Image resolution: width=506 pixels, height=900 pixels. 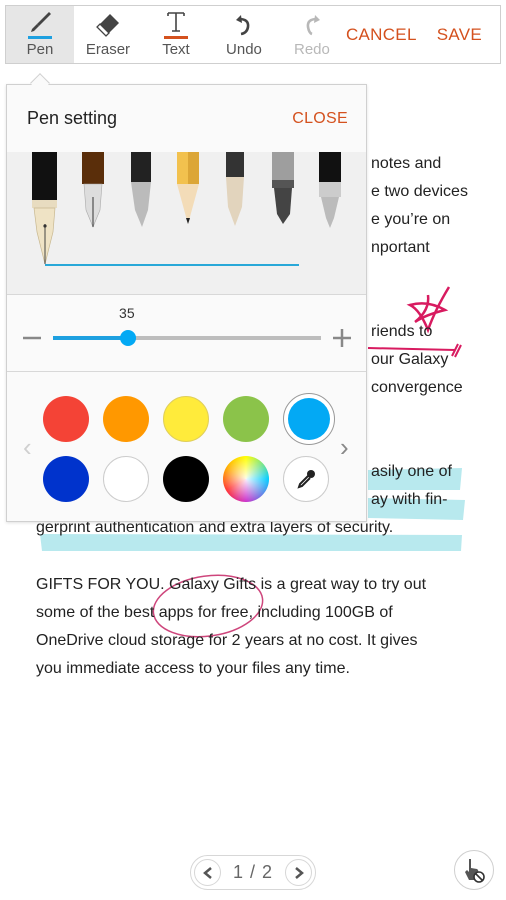 I want to click on chevron-left-icon, so click(x=207, y=872).